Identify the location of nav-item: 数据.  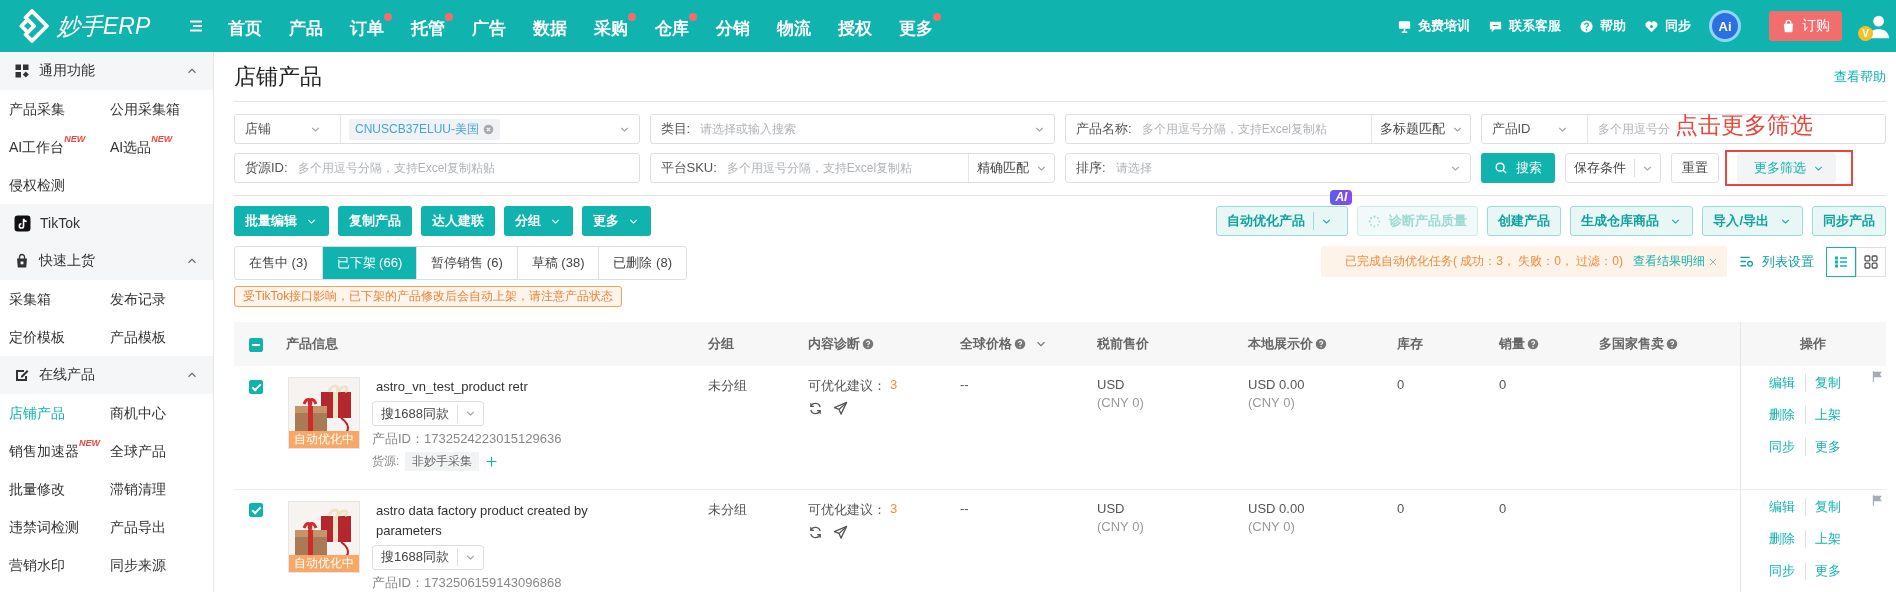
(554, 26).